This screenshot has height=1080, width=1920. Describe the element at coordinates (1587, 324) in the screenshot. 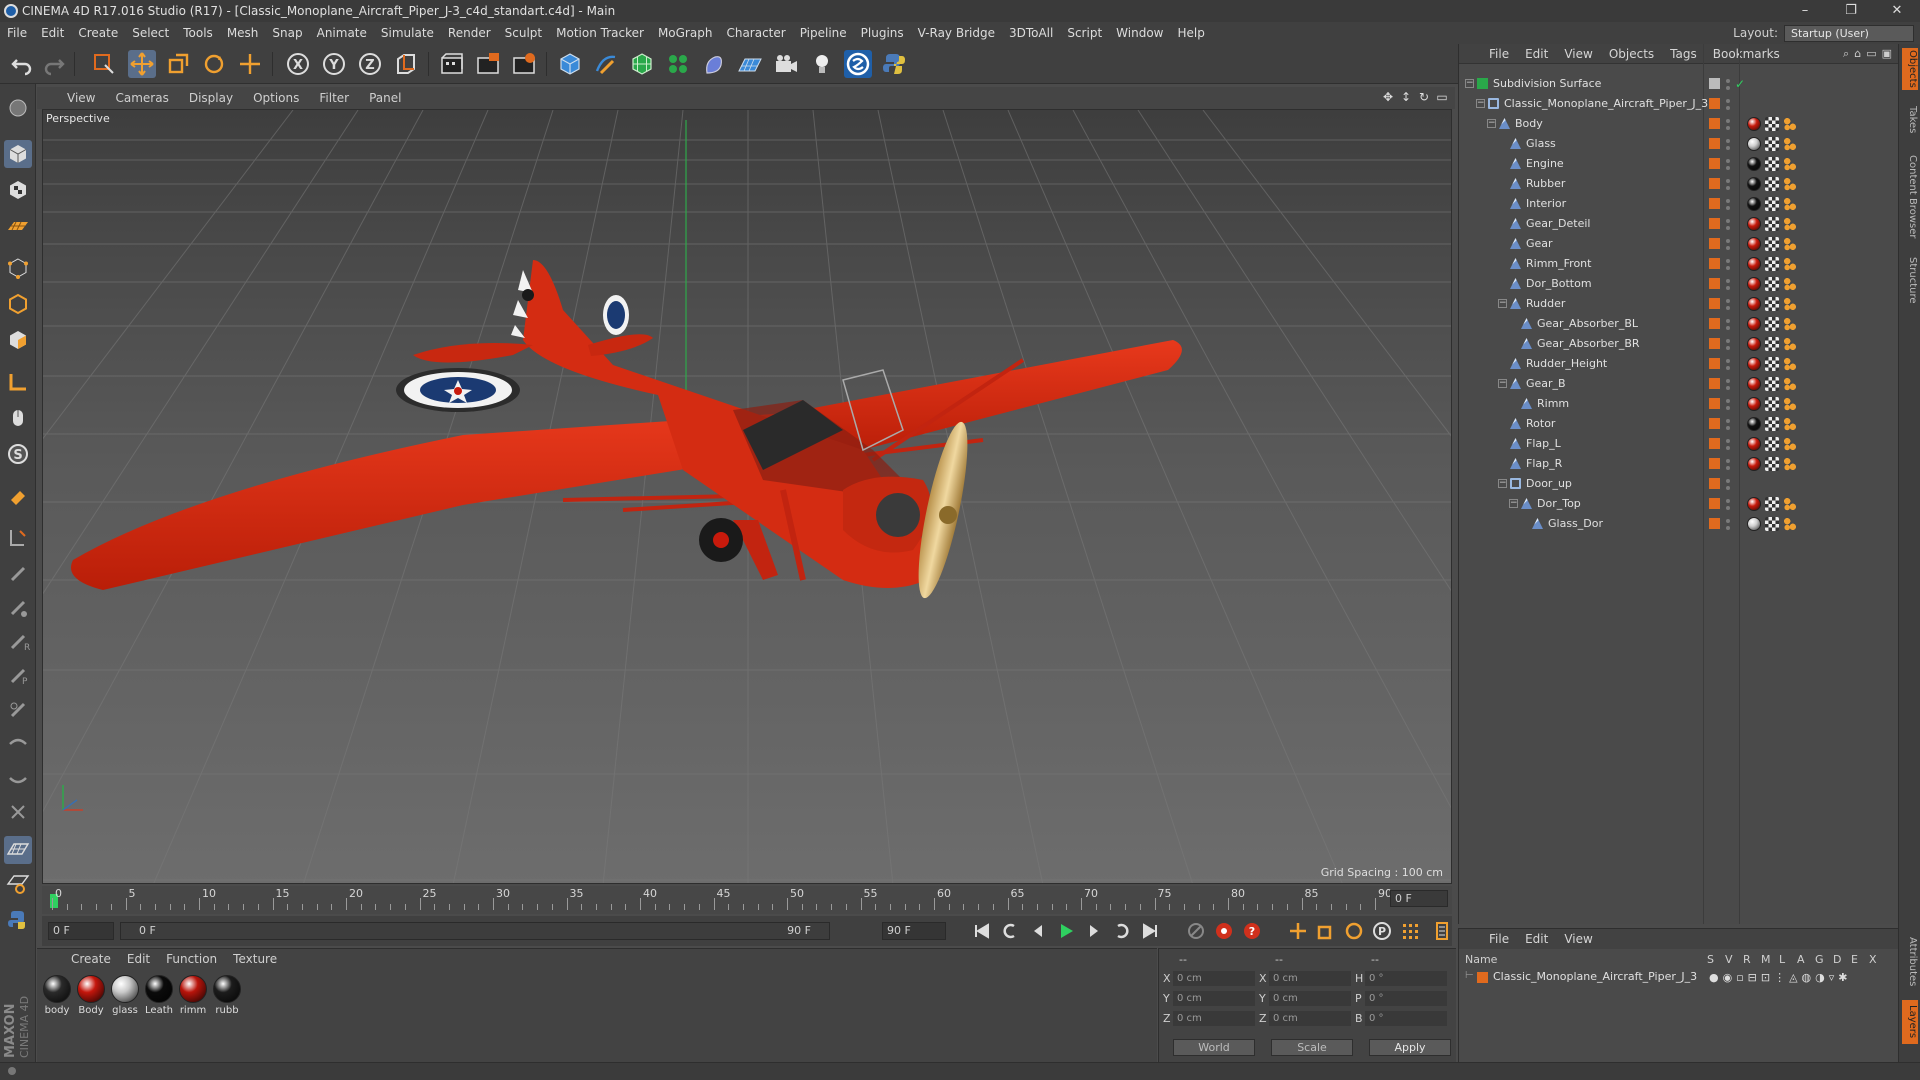

I see `object-name: Gear_Absorber_BL` at that location.